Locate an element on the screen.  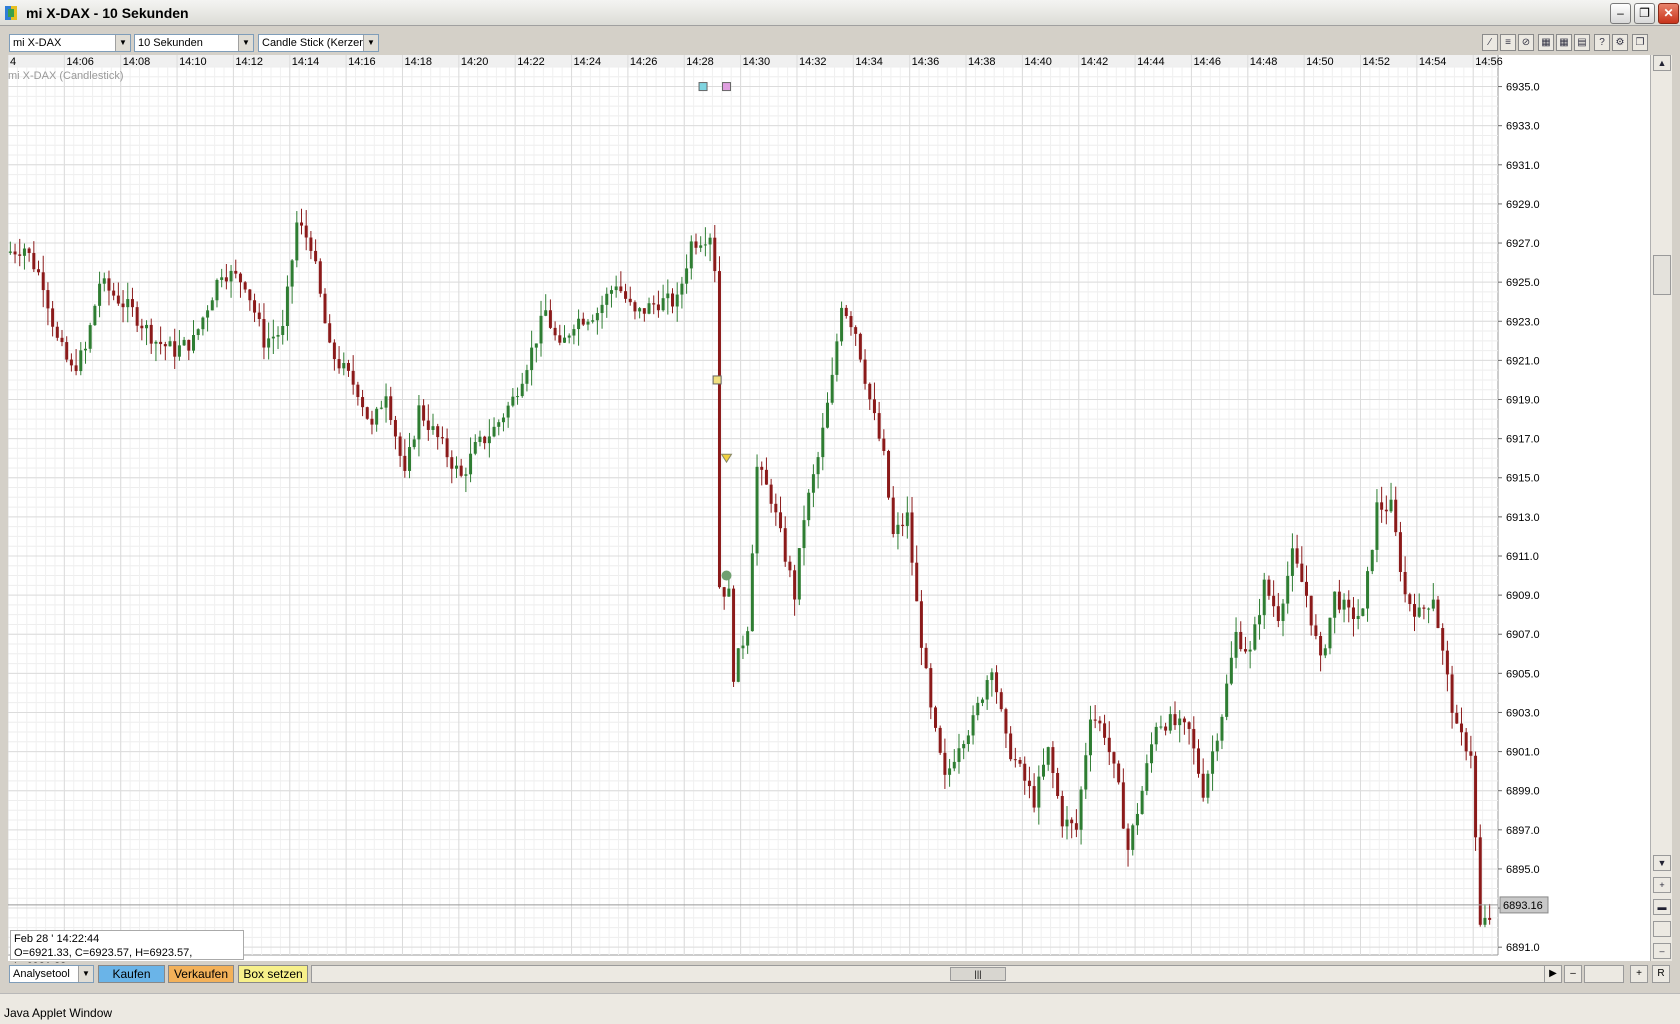
instrument-select: mi X-DAX ▼ is located at coordinates (70, 43).